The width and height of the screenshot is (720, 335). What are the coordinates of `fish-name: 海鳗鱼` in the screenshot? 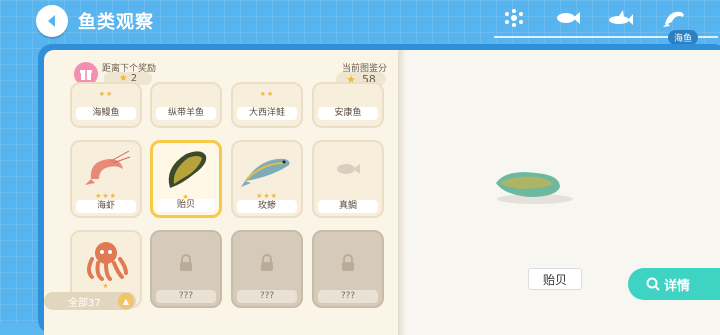 It's located at (106, 113).